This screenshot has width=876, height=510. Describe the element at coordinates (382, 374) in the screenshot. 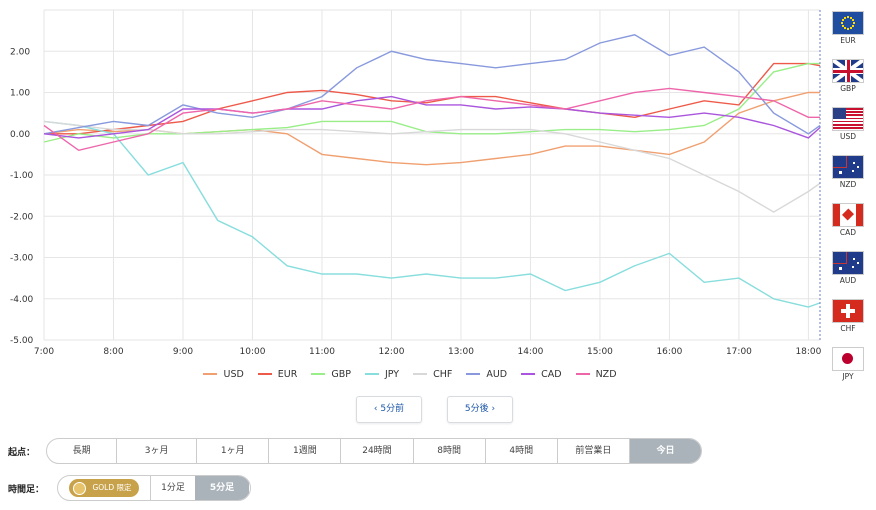

I see `legend-item-jpy: JPY` at that location.